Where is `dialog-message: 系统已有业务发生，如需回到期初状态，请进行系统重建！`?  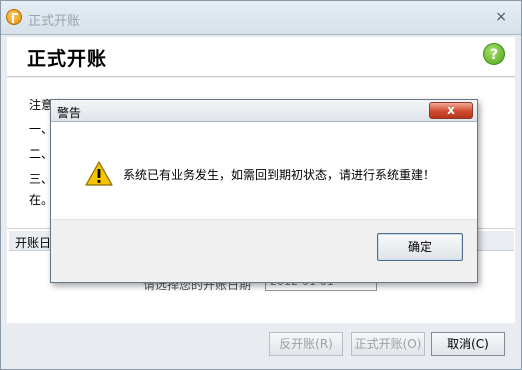
dialog-message: 系统已有业务发生，如需回到期初状态，请进行系统重建！ is located at coordinates (279, 175).